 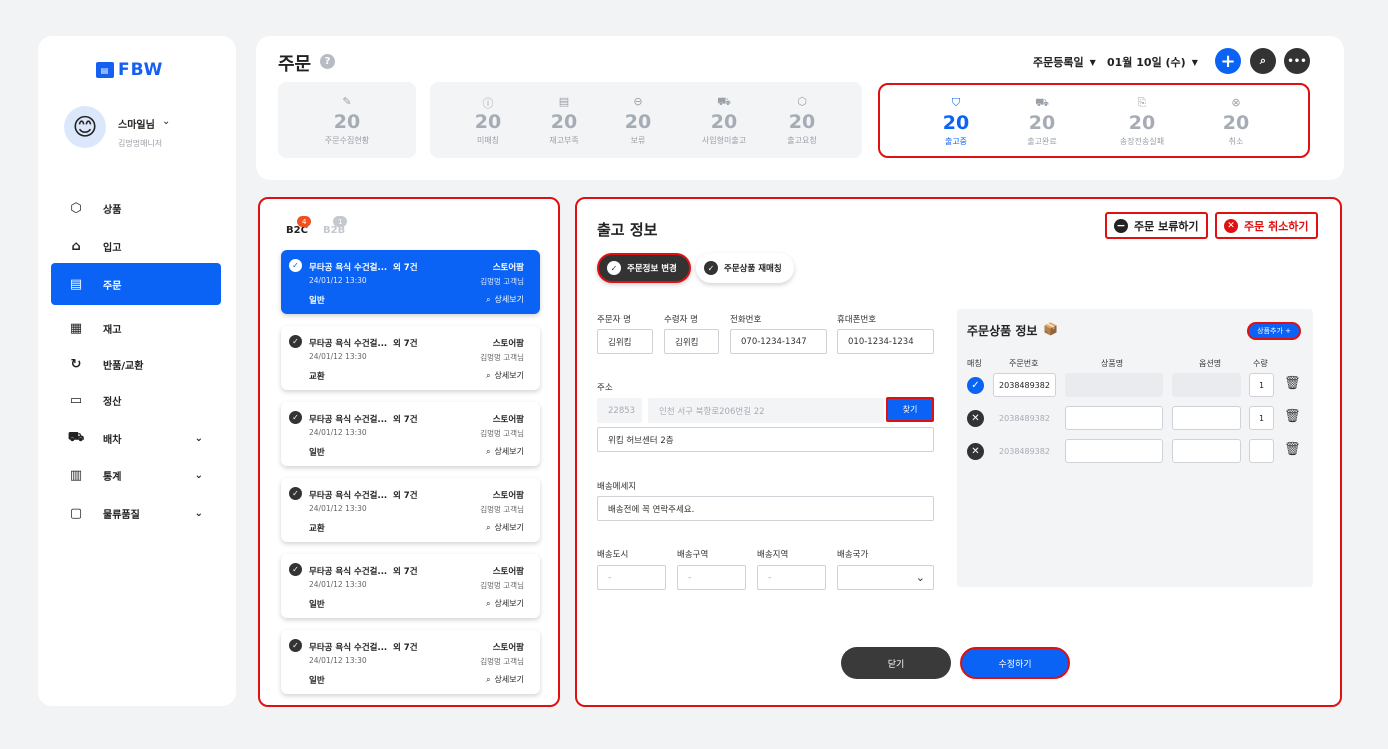 I want to click on hold-order-button: − 주문 보류하기, so click(x=1156, y=225).